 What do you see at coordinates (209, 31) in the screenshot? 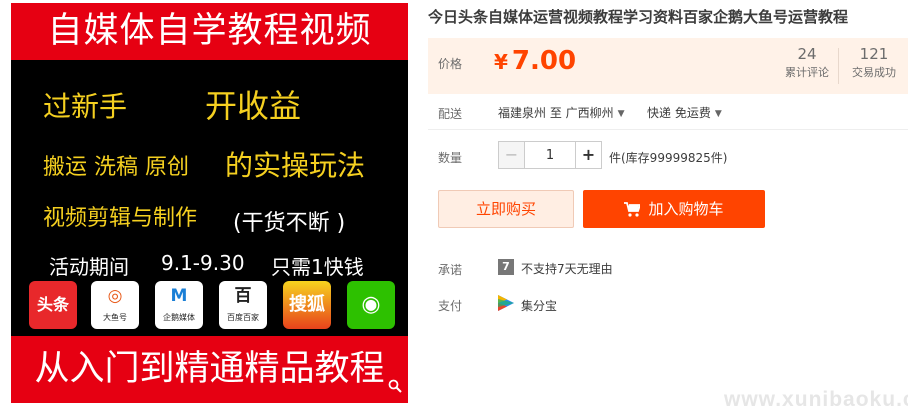
I see `promo-top-banner: 自媒体自学教程视频` at bounding box center [209, 31].